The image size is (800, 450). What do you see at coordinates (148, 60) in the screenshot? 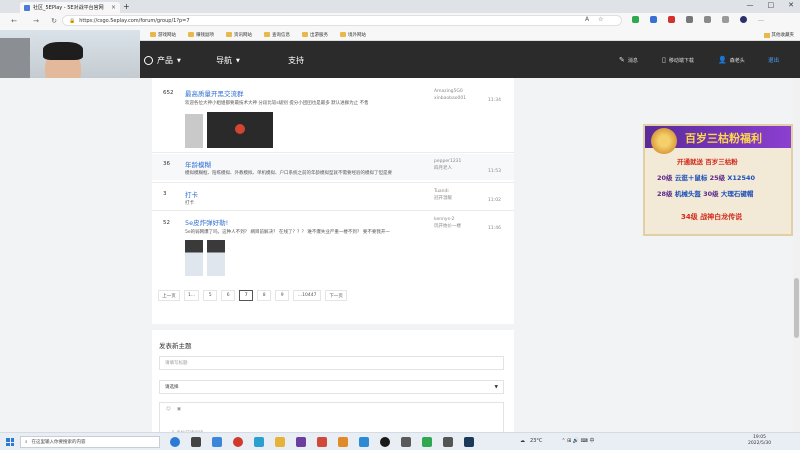
I see `logo-icon` at bounding box center [148, 60].